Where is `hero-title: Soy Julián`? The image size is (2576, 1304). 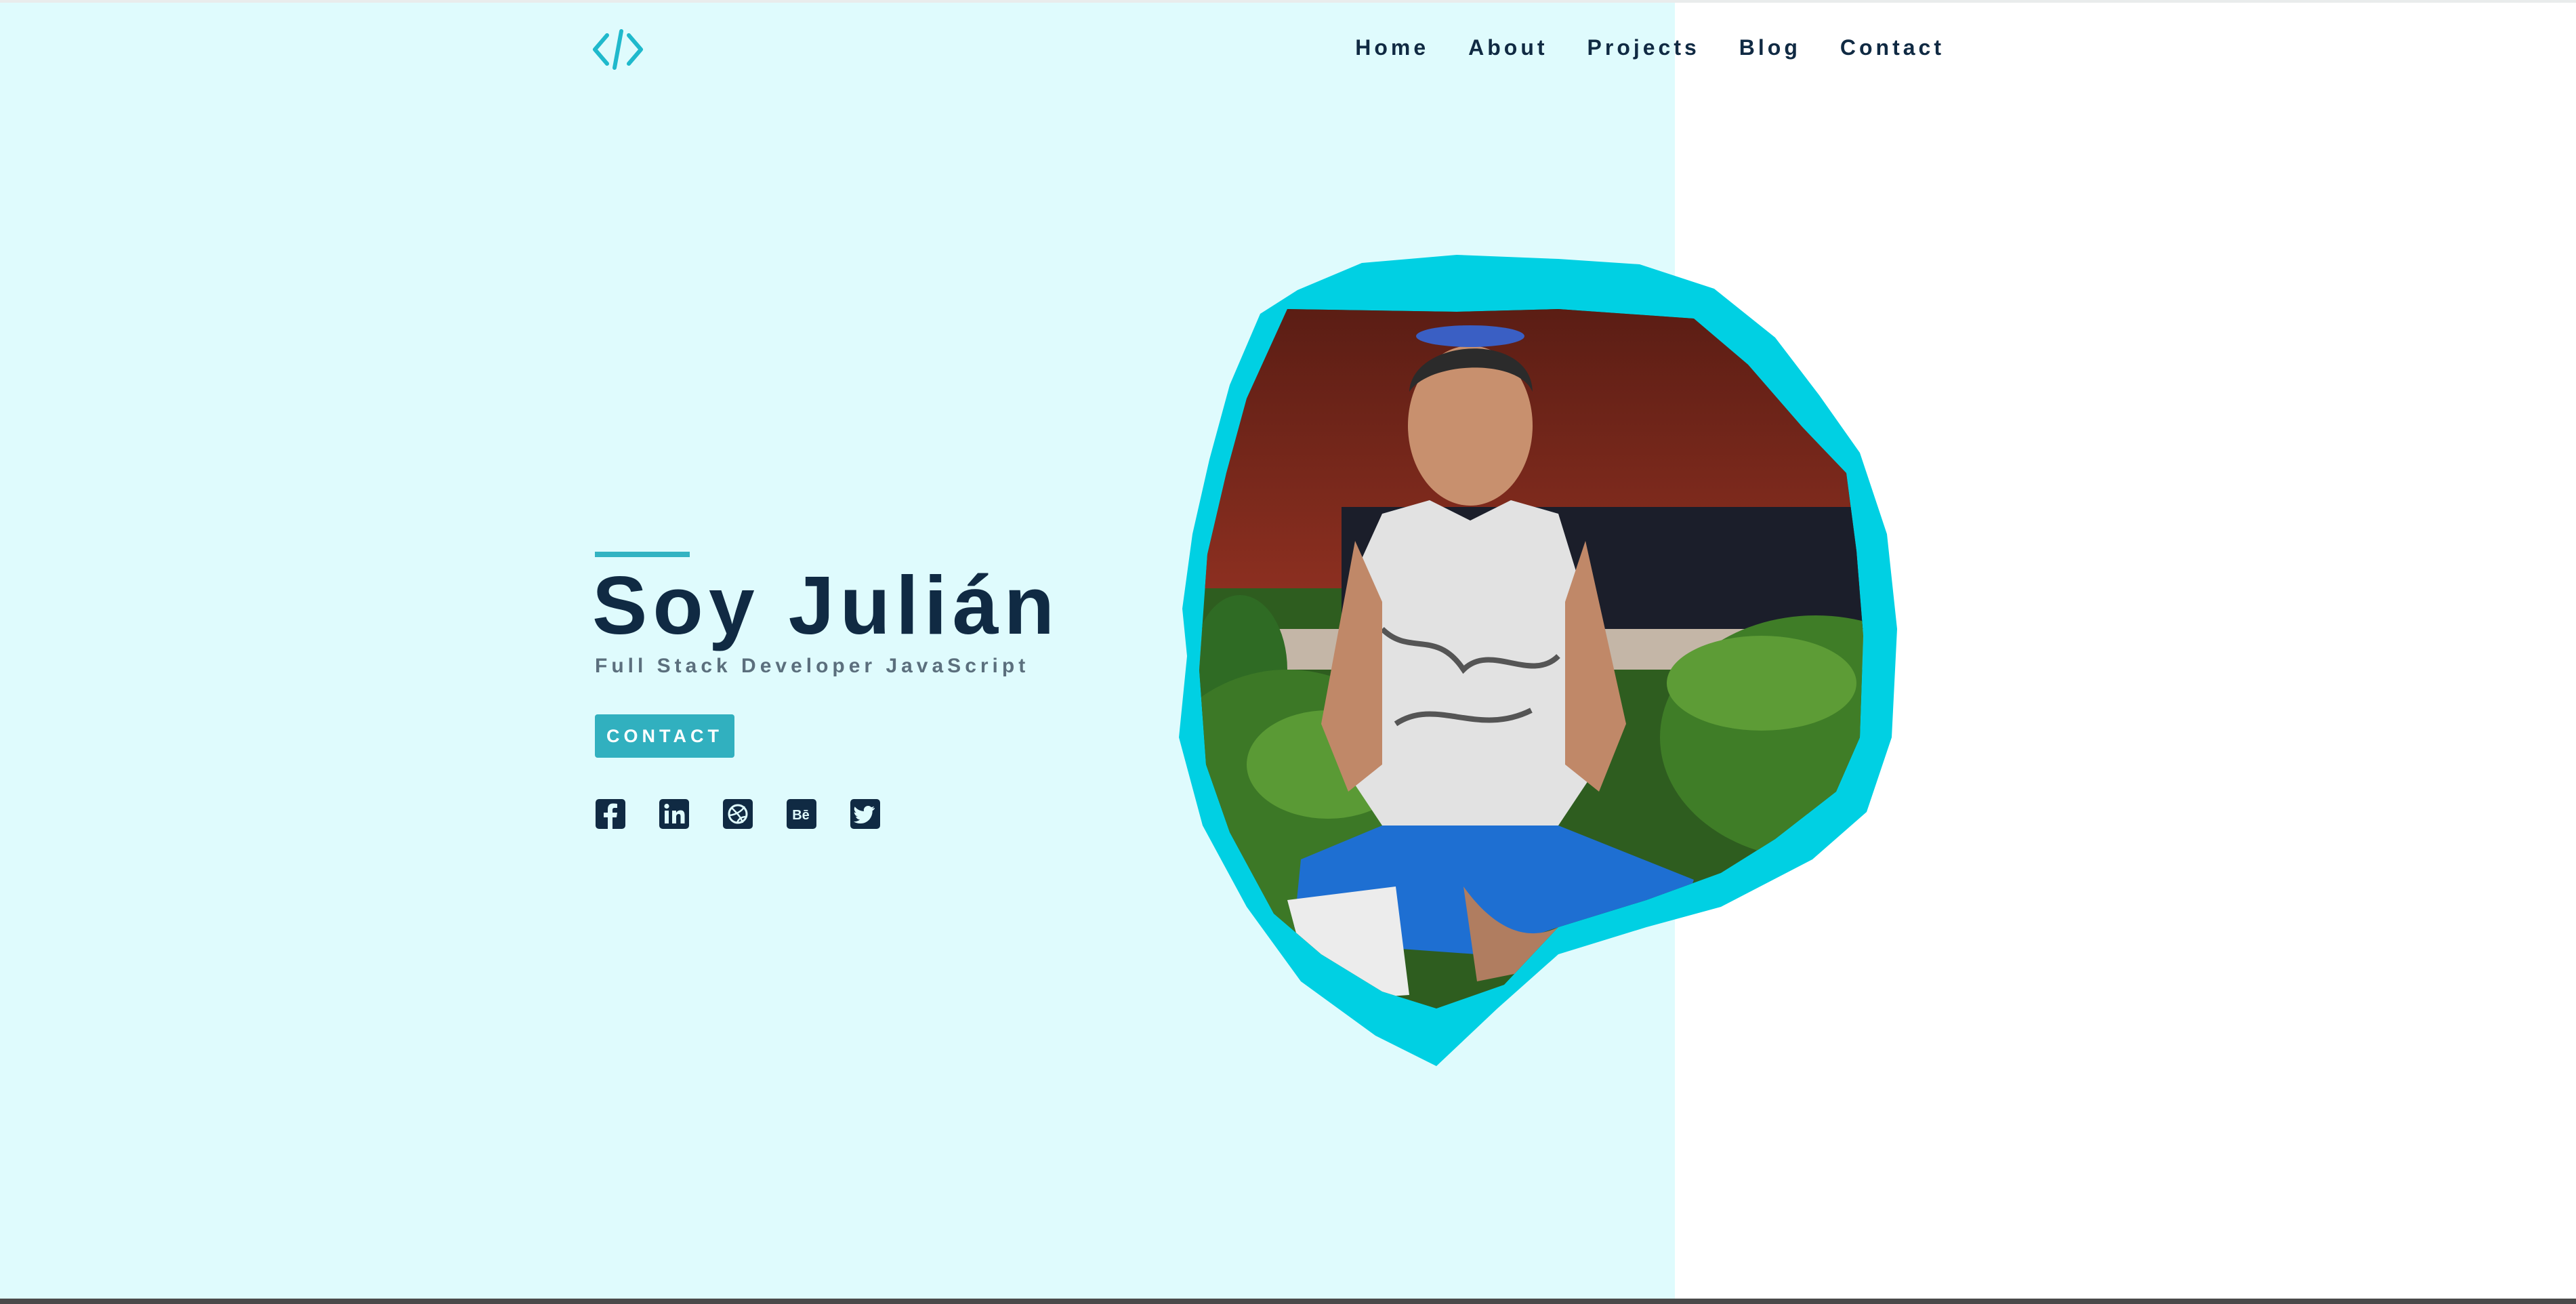
hero-title: Soy Julián is located at coordinates (826, 605).